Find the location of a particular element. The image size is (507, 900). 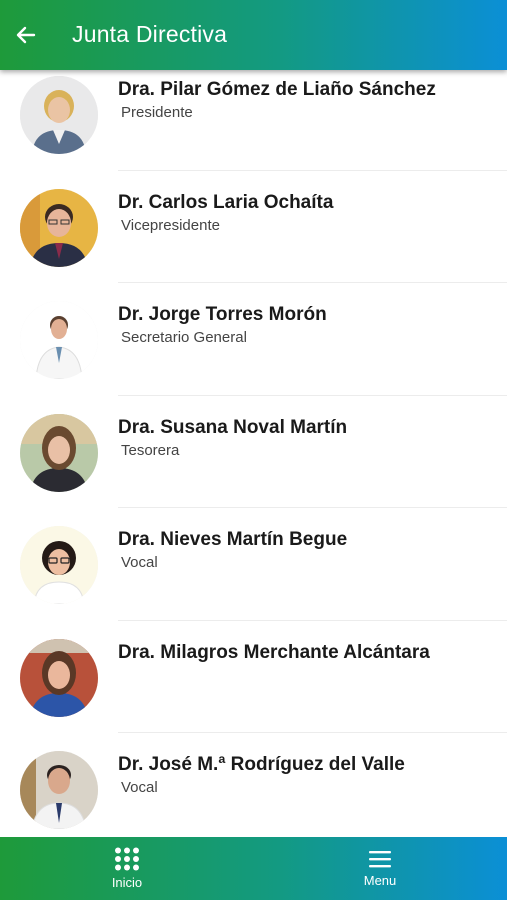

hamburger-icon is located at coordinates (380, 859).